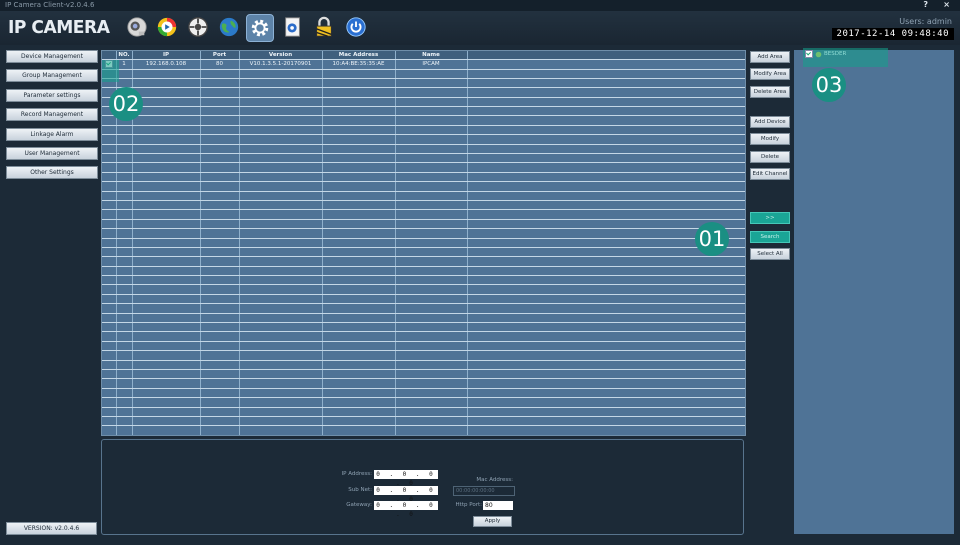 This screenshot has width=960, height=545. I want to click on col-no: NO., so click(124, 55).